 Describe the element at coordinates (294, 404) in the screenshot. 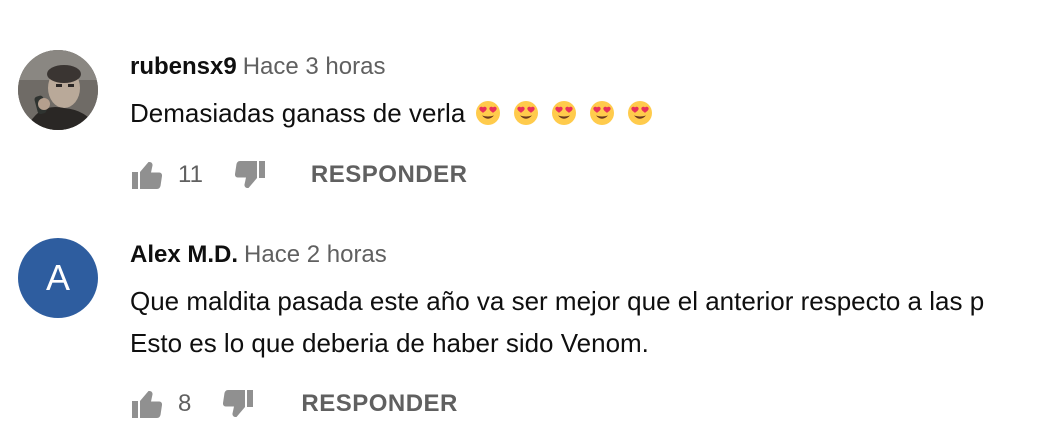

I see `comment-actions: 8 RESPONDER` at that location.